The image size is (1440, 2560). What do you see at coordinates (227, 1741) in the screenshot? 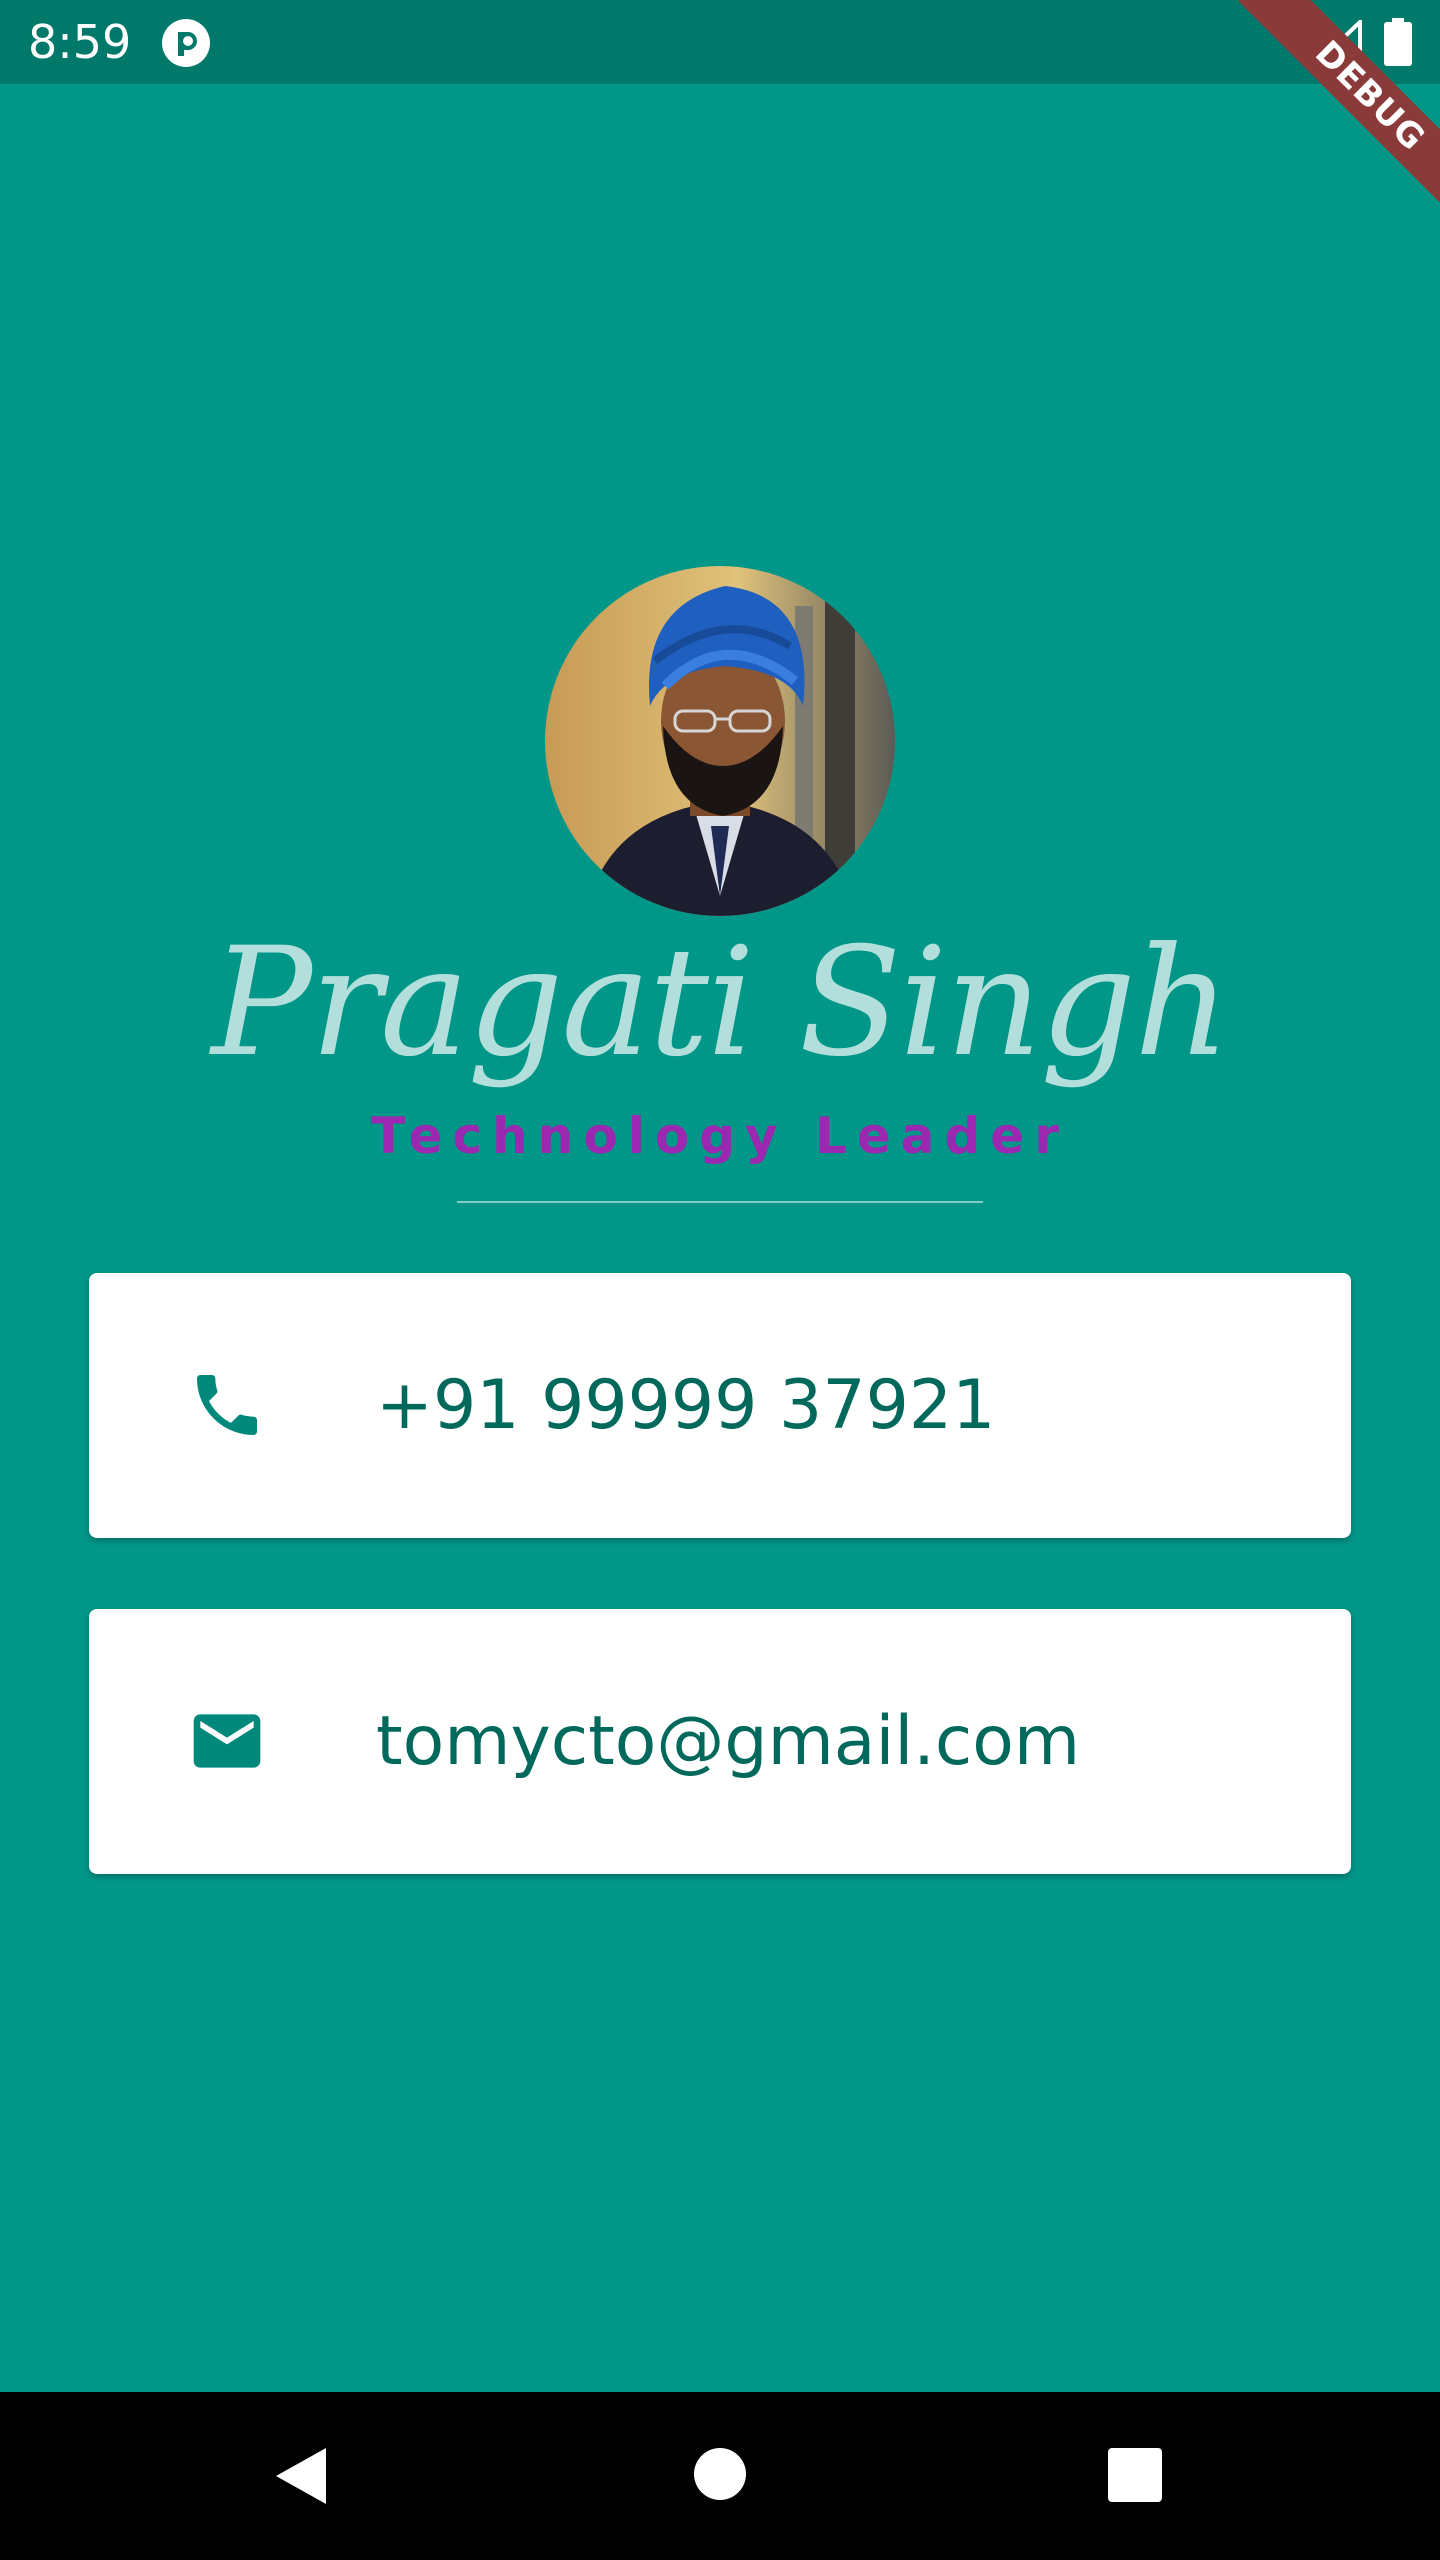
I see `mail-icon` at bounding box center [227, 1741].